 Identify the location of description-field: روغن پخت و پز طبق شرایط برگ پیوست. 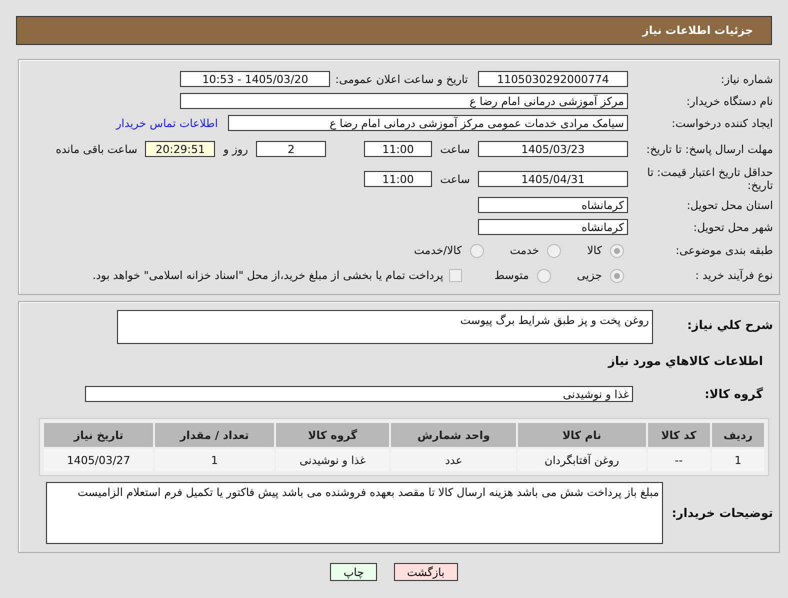
(385, 327).